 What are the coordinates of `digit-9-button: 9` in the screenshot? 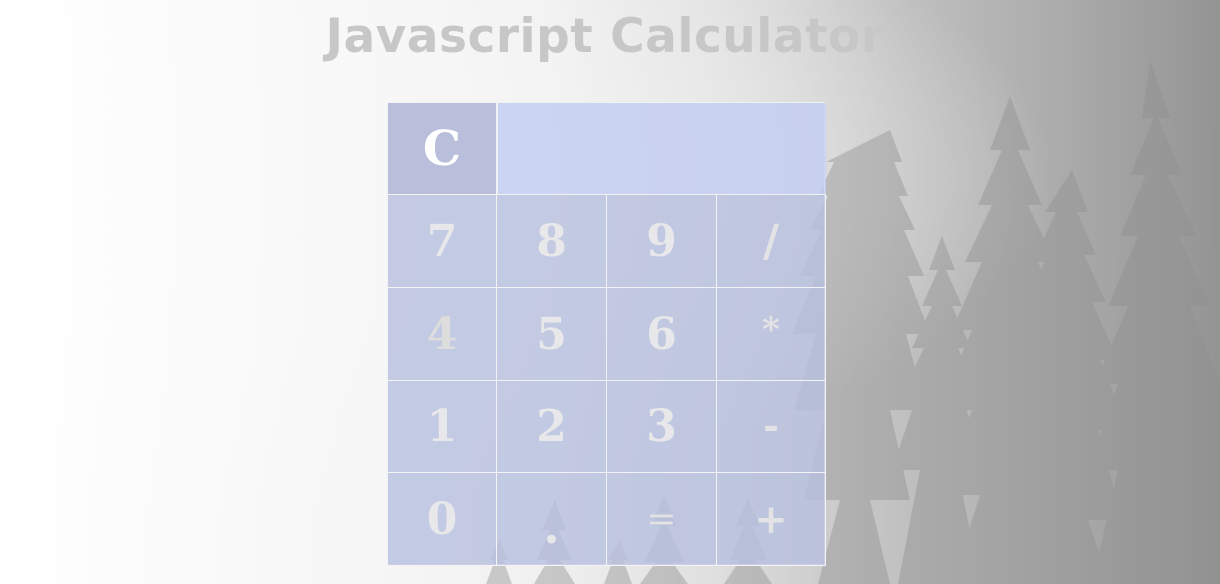 It's located at (662, 241).